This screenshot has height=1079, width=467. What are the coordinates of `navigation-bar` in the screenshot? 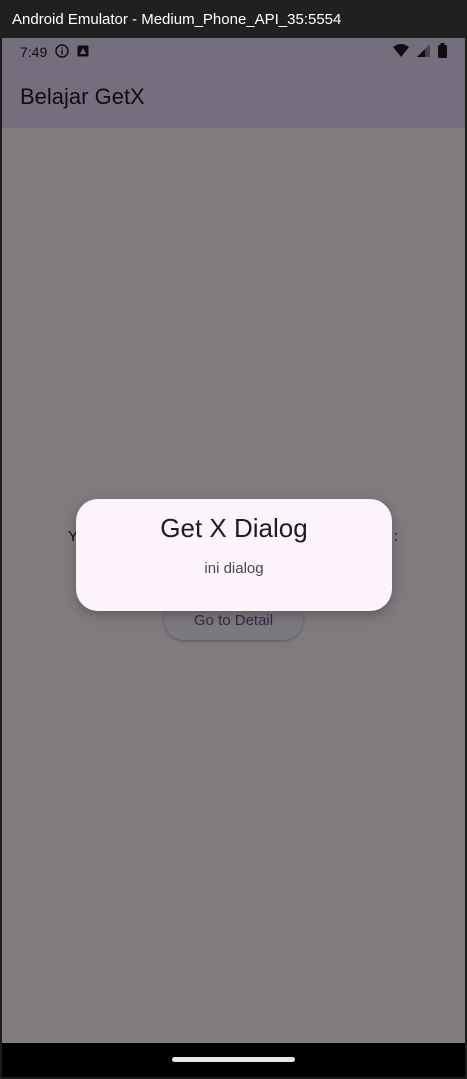 It's located at (233, 1060).